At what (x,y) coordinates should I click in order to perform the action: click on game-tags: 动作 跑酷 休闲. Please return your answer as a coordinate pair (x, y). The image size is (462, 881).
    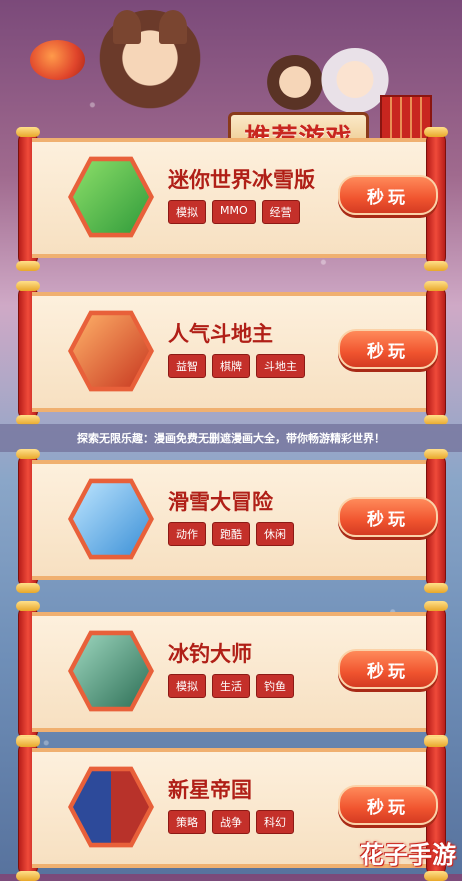
    Looking at the image, I should click on (231, 534).